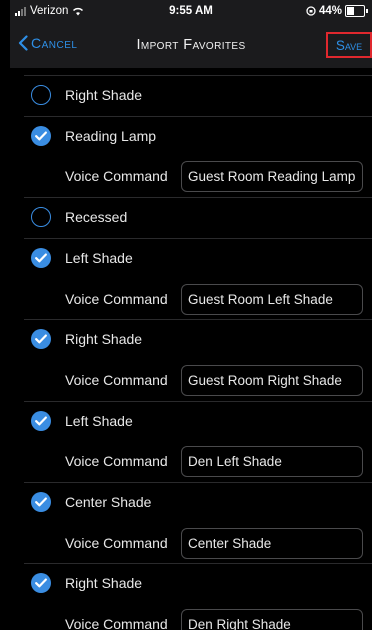 Image resolution: width=372 pixels, height=630 pixels. Describe the element at coordinates (191, 217) in the screenshot. I see `favorite-row: Recessed` at that location.